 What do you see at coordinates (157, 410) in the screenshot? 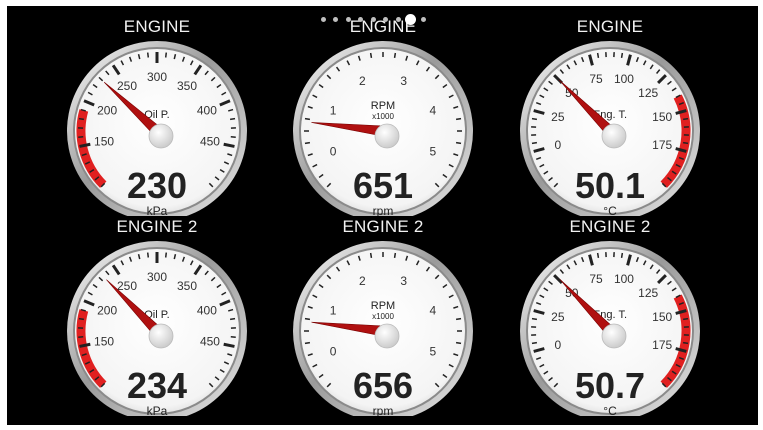
I see `gauge-unit: kPa` at bounding box center [157, 410].